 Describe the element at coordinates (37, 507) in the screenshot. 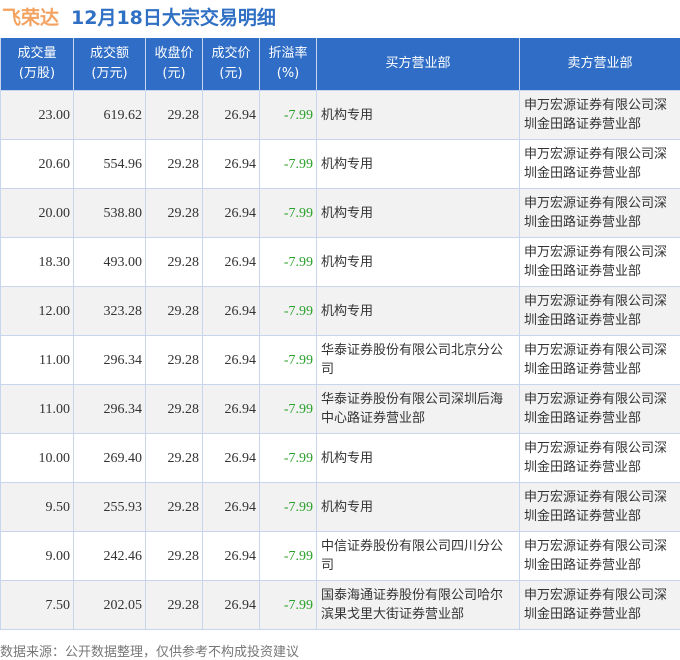

I see `cell-volume: 9.50` at that location.